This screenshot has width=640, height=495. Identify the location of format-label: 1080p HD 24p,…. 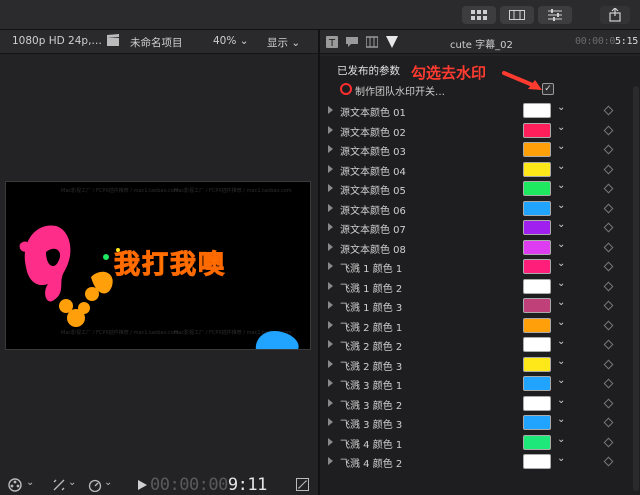
(57, 41).